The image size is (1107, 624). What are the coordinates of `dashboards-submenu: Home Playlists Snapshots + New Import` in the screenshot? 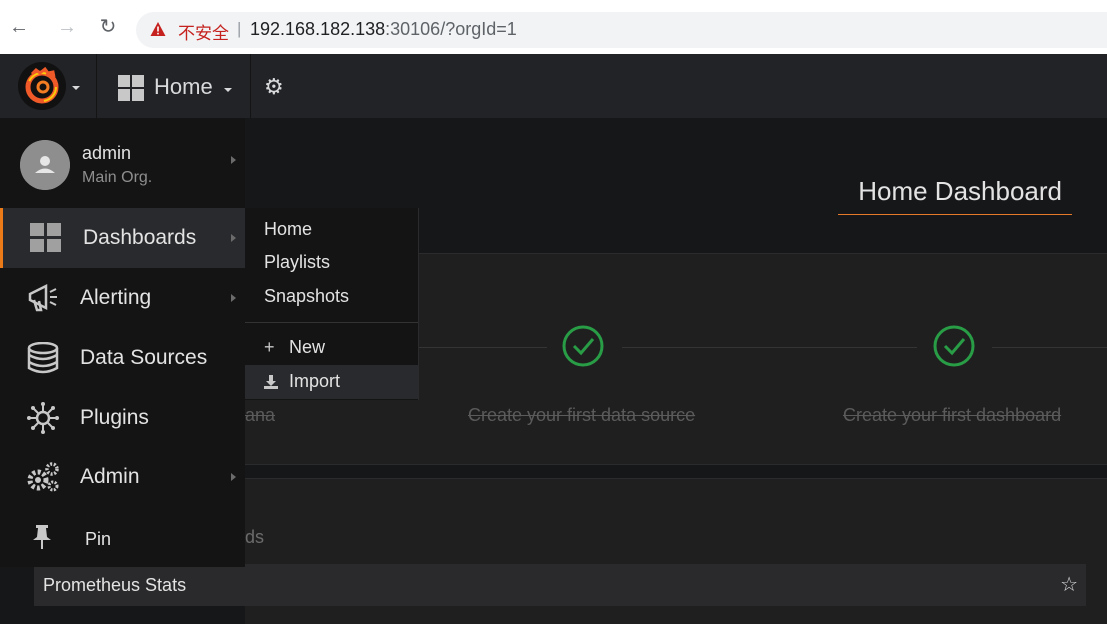 It's located at (332, 304).